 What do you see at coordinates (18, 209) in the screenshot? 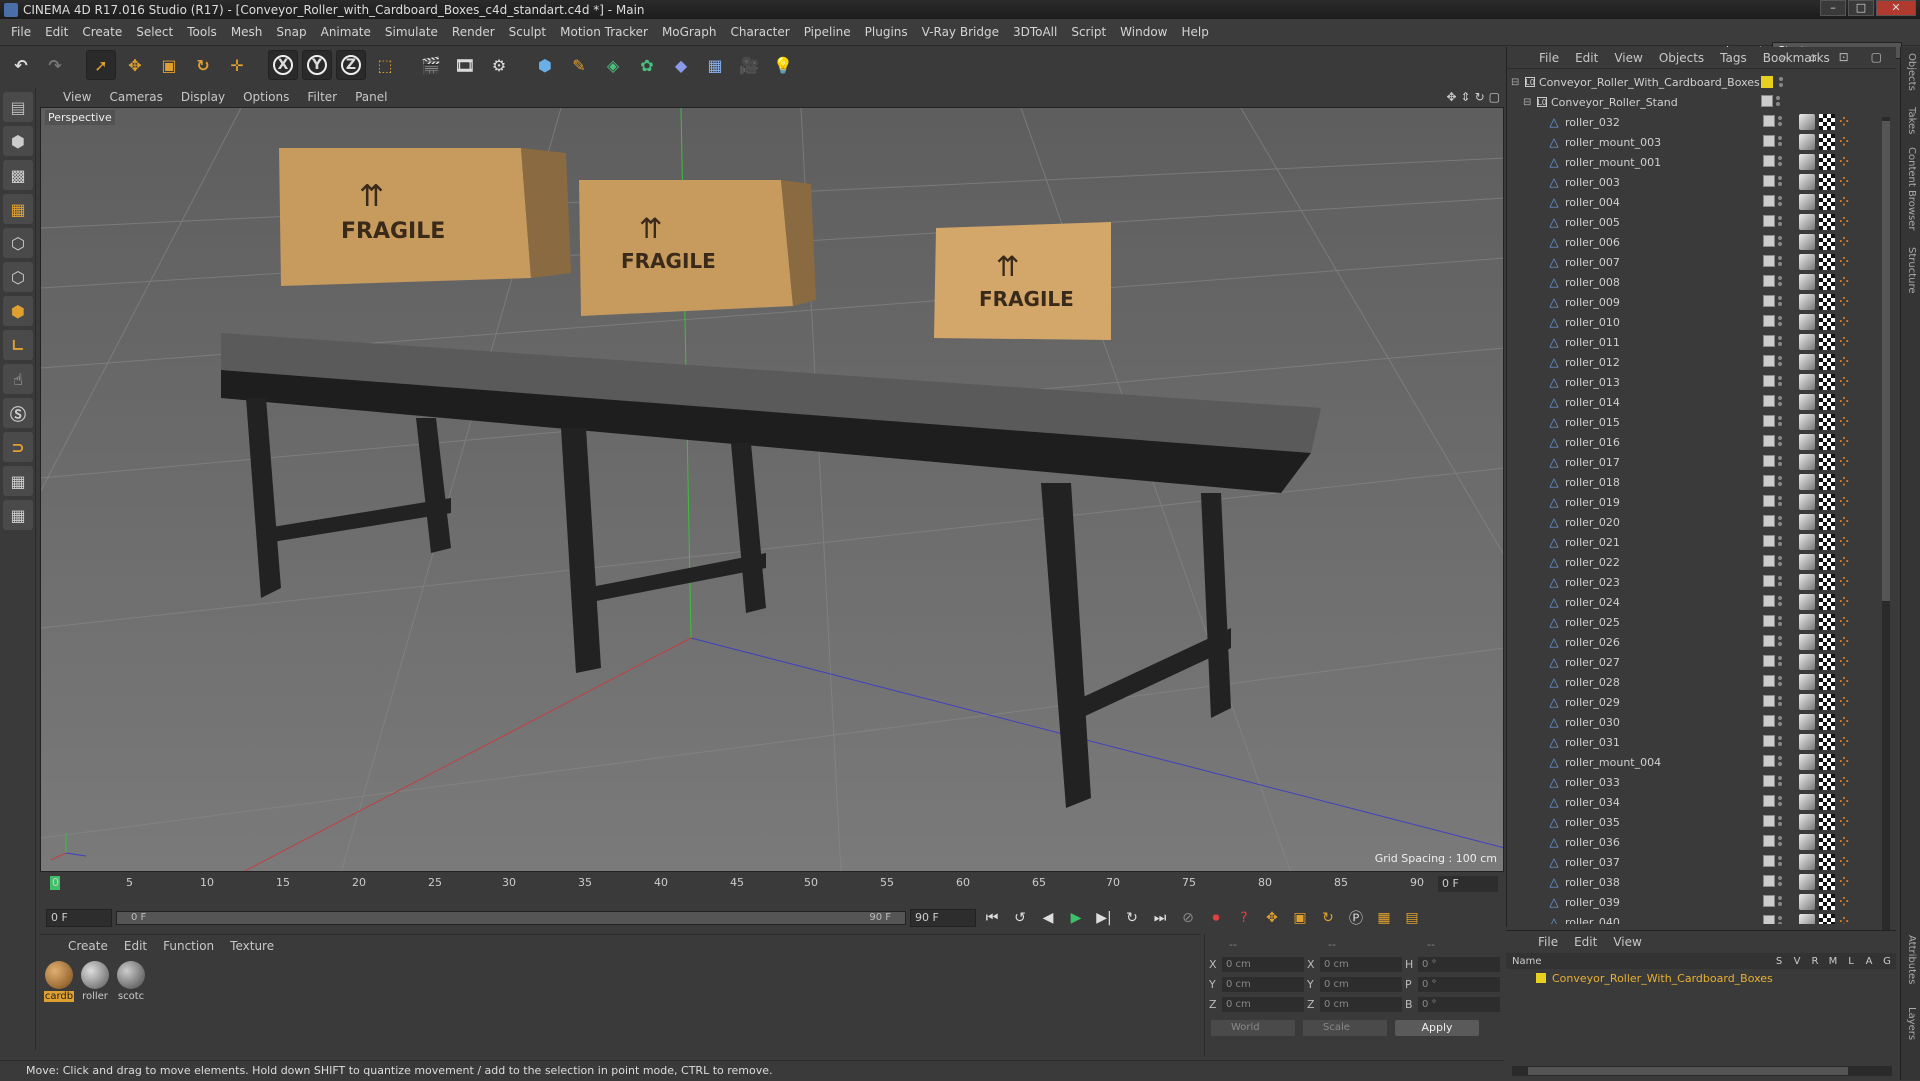
I see `workplane-mode-icon: ▦` at bounding box center [18, 209].